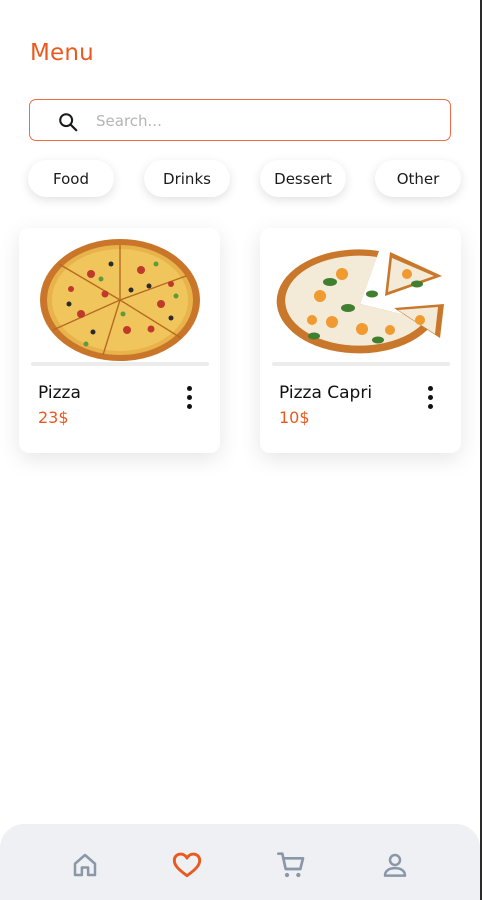 The image size is (482, 900). Describe the element at coordinates (241, 180) in the screenshot. I see `category-chips: Food Drinks Dessert Other` at that location.